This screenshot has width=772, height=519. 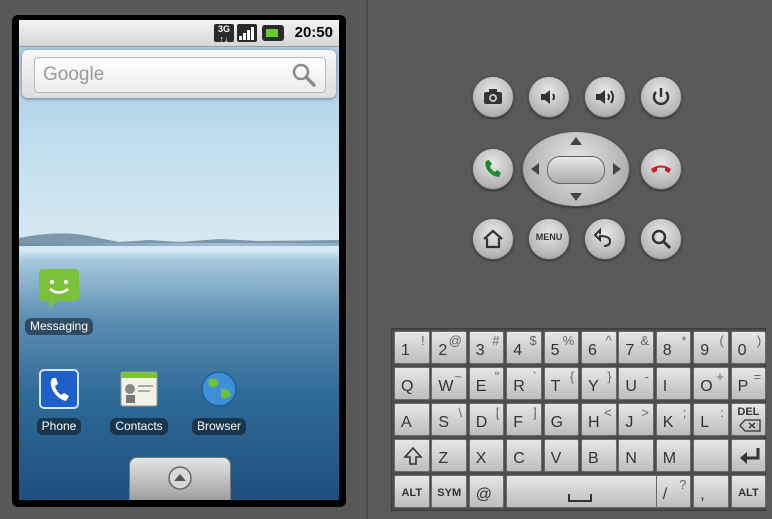 I want to click on key-p: P =, so click(x=748, y=383).